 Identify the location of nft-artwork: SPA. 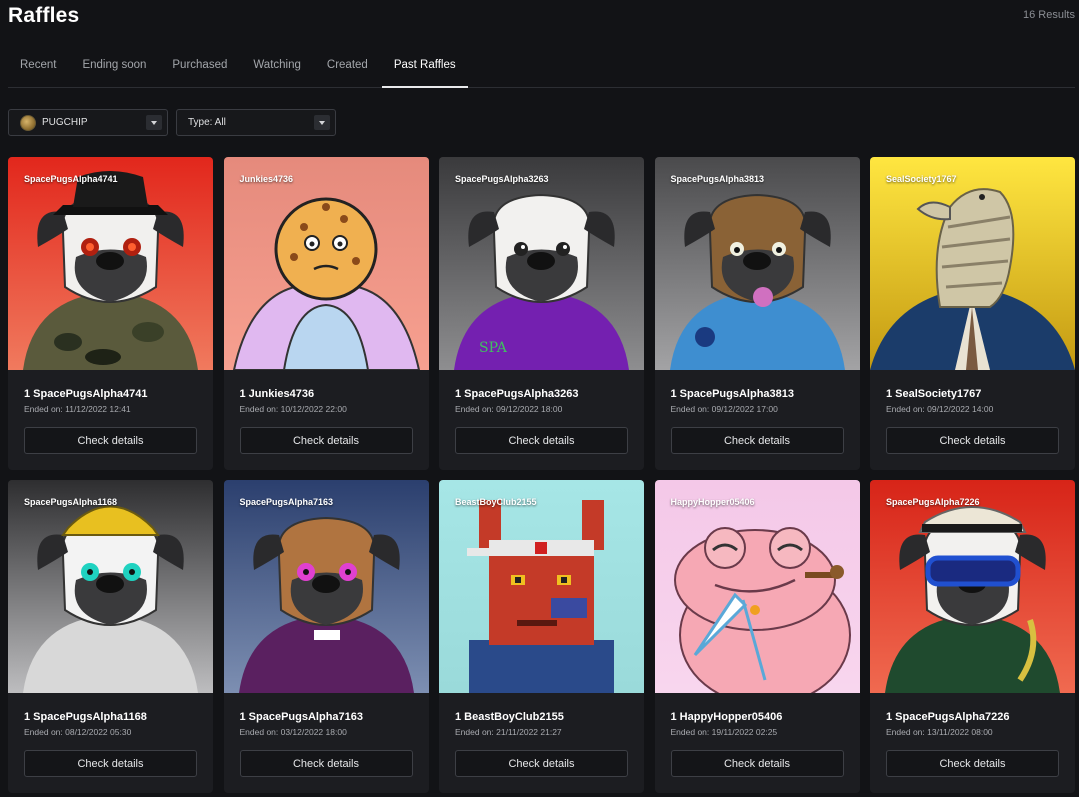
(541, 263).